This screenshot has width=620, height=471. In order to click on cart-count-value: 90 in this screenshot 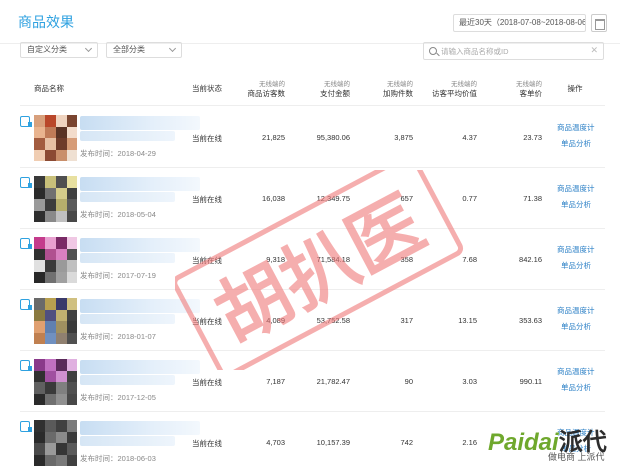, I will do `click(408, 381)`.